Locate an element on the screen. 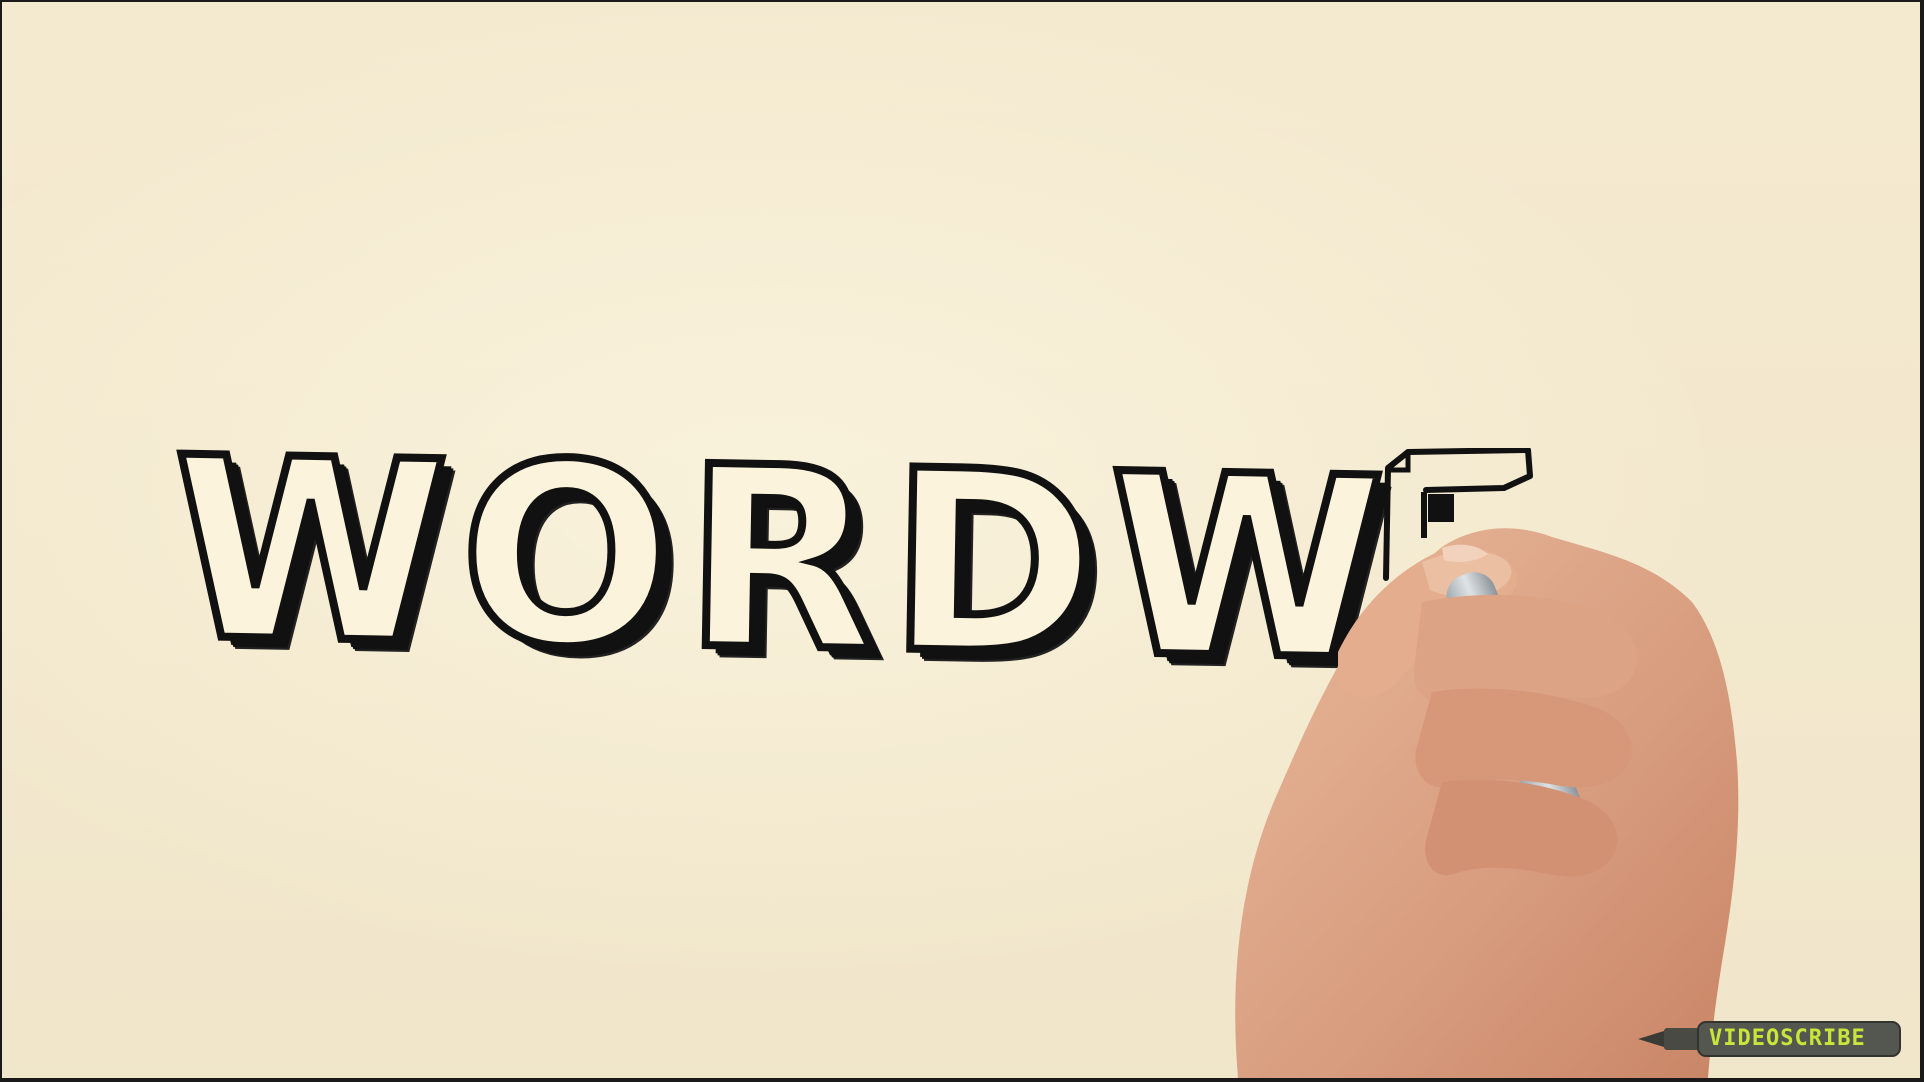  logo-label: VIDEOSCRIBE is located at coordinates (1787, 1038).